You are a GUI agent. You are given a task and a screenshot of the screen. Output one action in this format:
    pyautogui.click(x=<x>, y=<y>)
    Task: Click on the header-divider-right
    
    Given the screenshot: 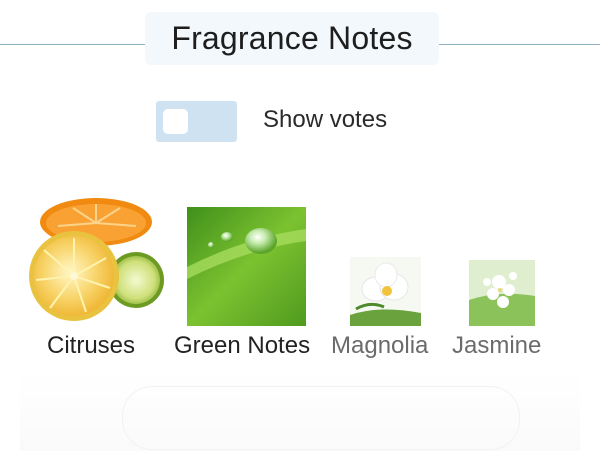 What is the action you would take?
    pyautogui.click(x=519, y=44)
    